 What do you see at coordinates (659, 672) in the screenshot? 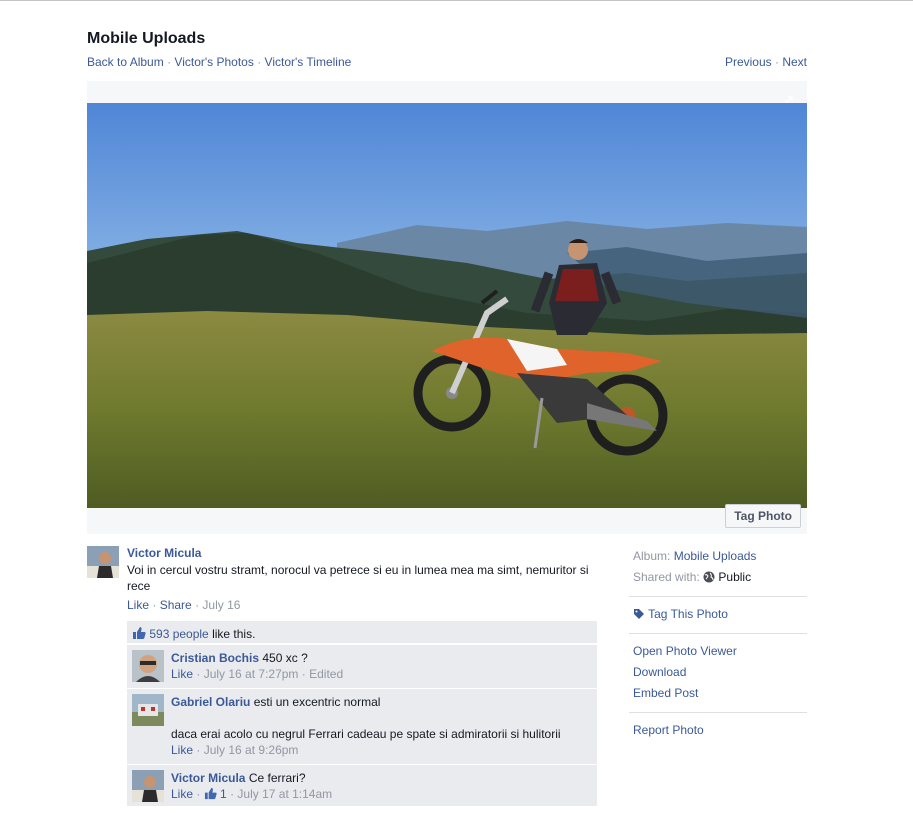
I see `download-link: Download` at bounding box center [659, 672].